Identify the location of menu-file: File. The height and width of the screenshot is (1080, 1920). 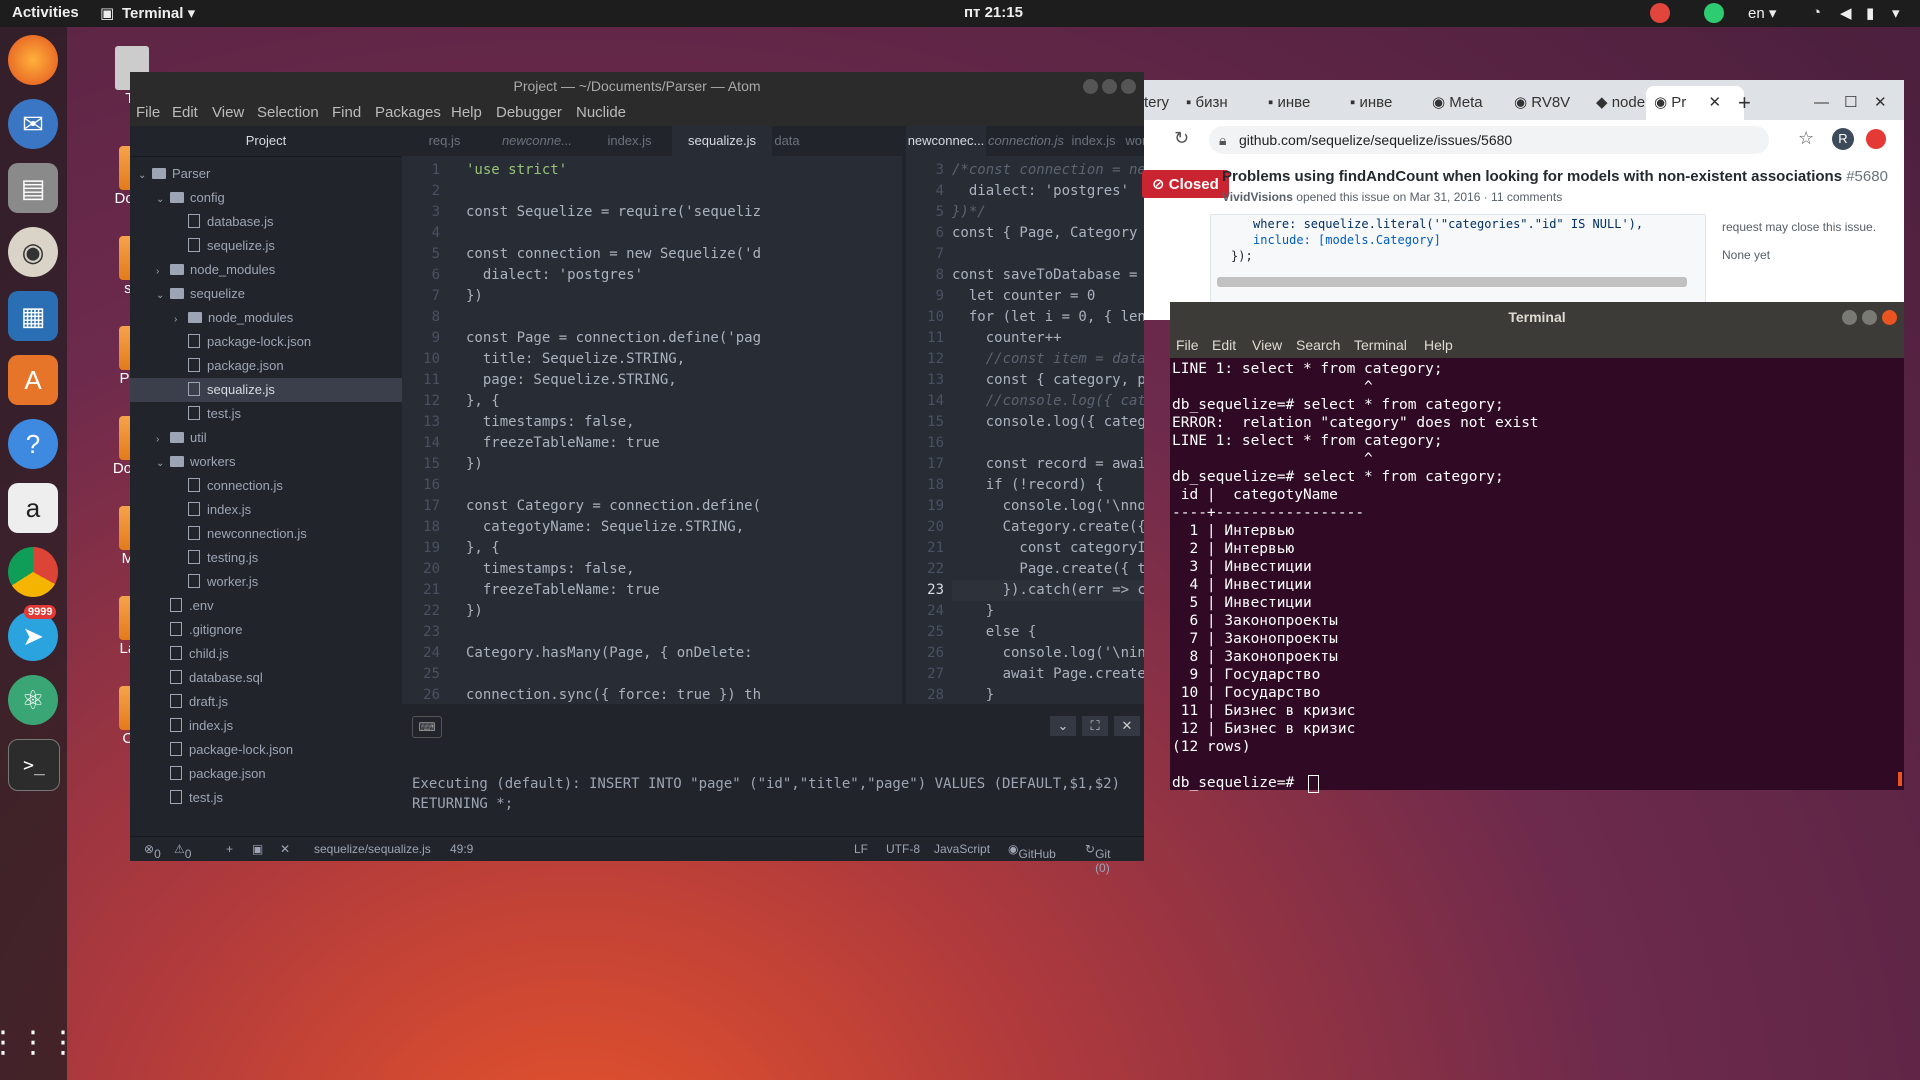
(148, 112).